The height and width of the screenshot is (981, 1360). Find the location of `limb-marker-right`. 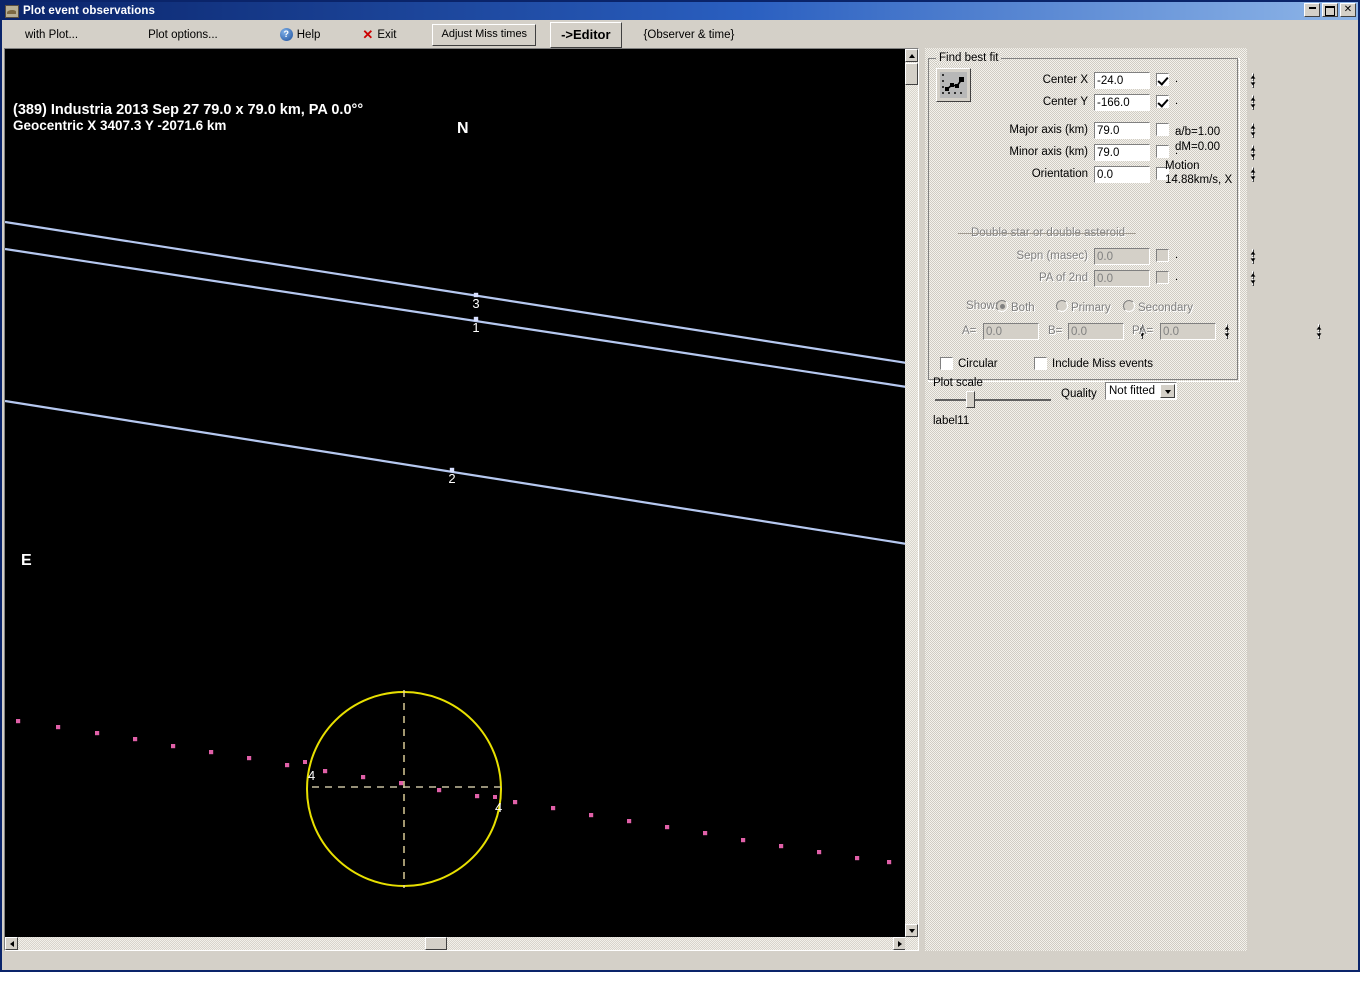

limb-marker-right is located at coordinates (495, 797).